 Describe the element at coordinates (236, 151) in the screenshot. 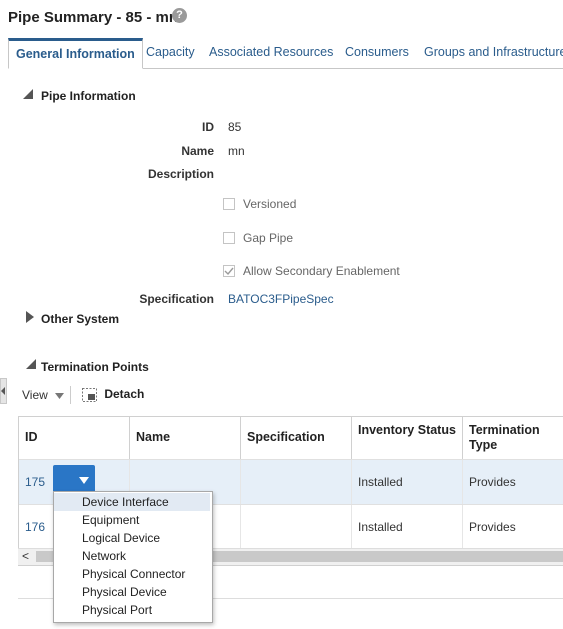

I see `name-value: mn` at that location.